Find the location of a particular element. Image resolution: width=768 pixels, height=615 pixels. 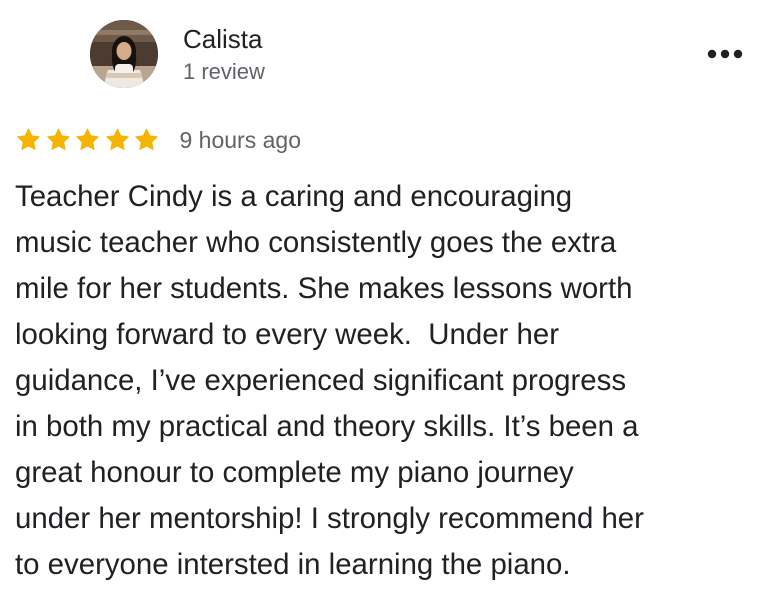

rating-row: 9 hours ago is located at coordinates (157, 140).